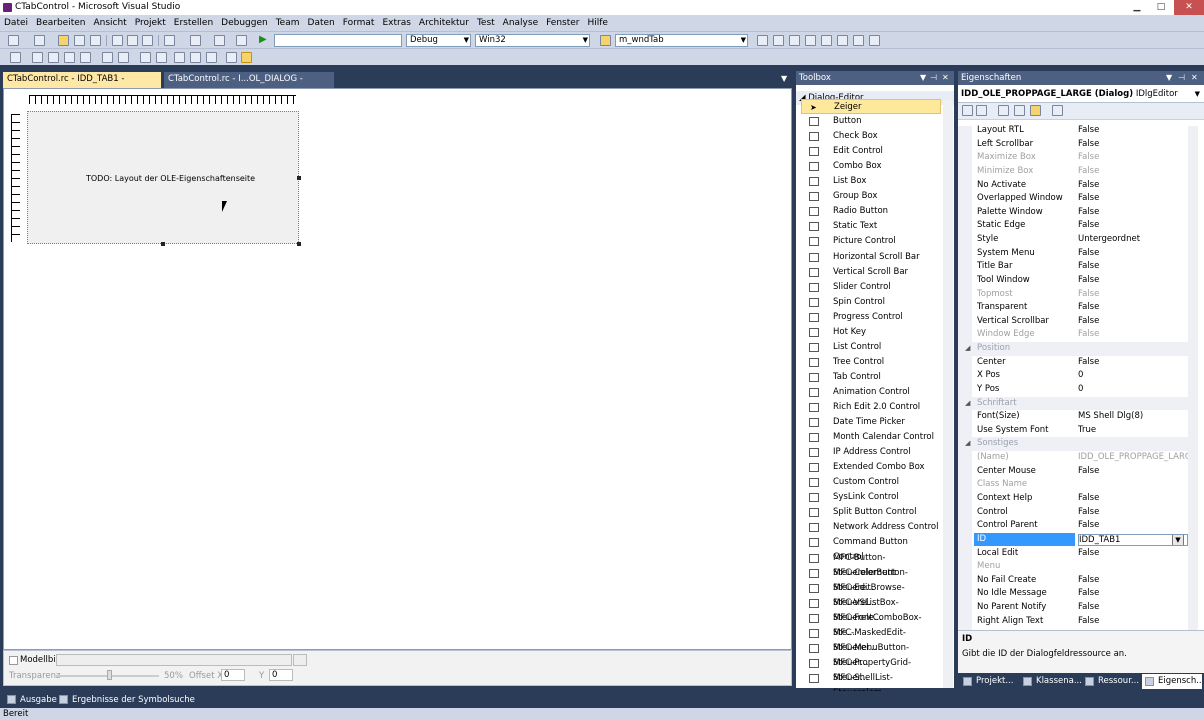  What do you see at coordinates (1073, 308) in the screenshot?
I see `property-row: Transparent False` at bounding box center [1073, 308].